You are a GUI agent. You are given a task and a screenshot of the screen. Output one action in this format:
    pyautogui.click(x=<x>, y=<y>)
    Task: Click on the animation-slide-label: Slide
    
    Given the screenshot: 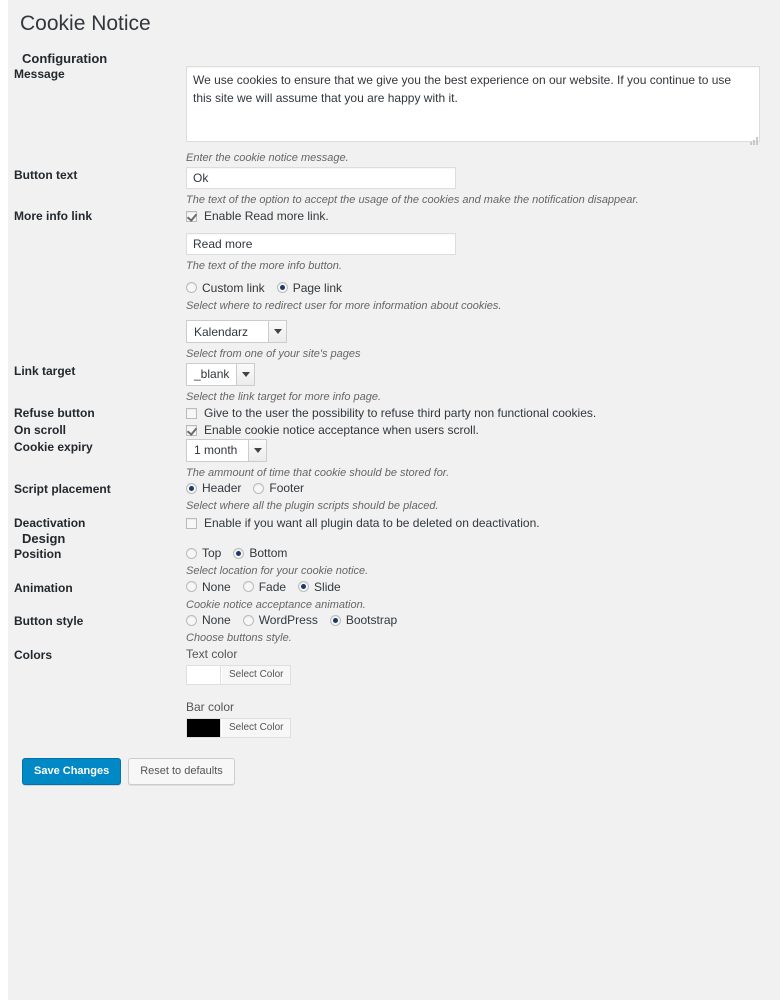 What is the action you would take?
    pyautogui.click(x=327, y=586)
    